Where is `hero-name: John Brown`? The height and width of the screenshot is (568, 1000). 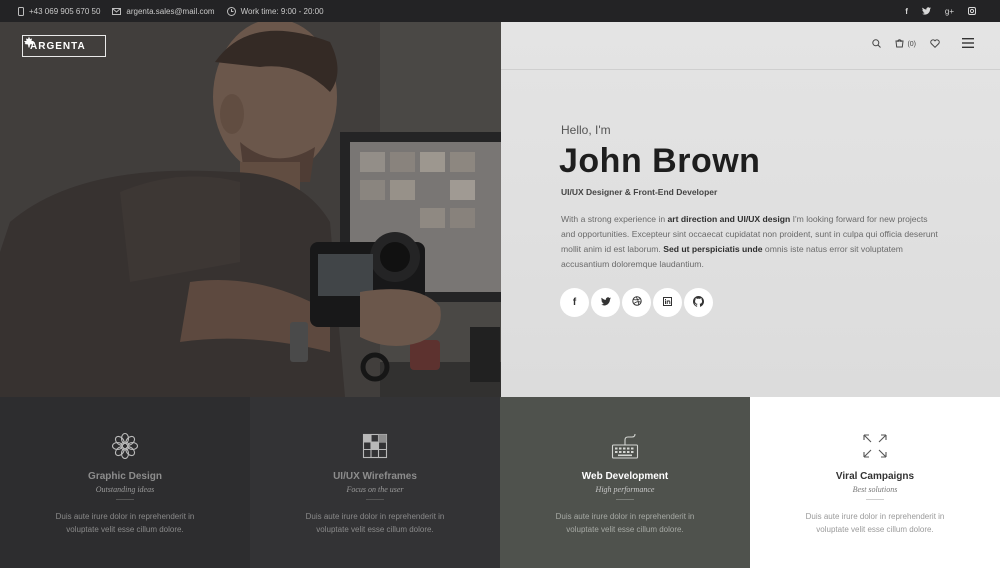 hero-name: John Brown is located at coordinates (660, 161).